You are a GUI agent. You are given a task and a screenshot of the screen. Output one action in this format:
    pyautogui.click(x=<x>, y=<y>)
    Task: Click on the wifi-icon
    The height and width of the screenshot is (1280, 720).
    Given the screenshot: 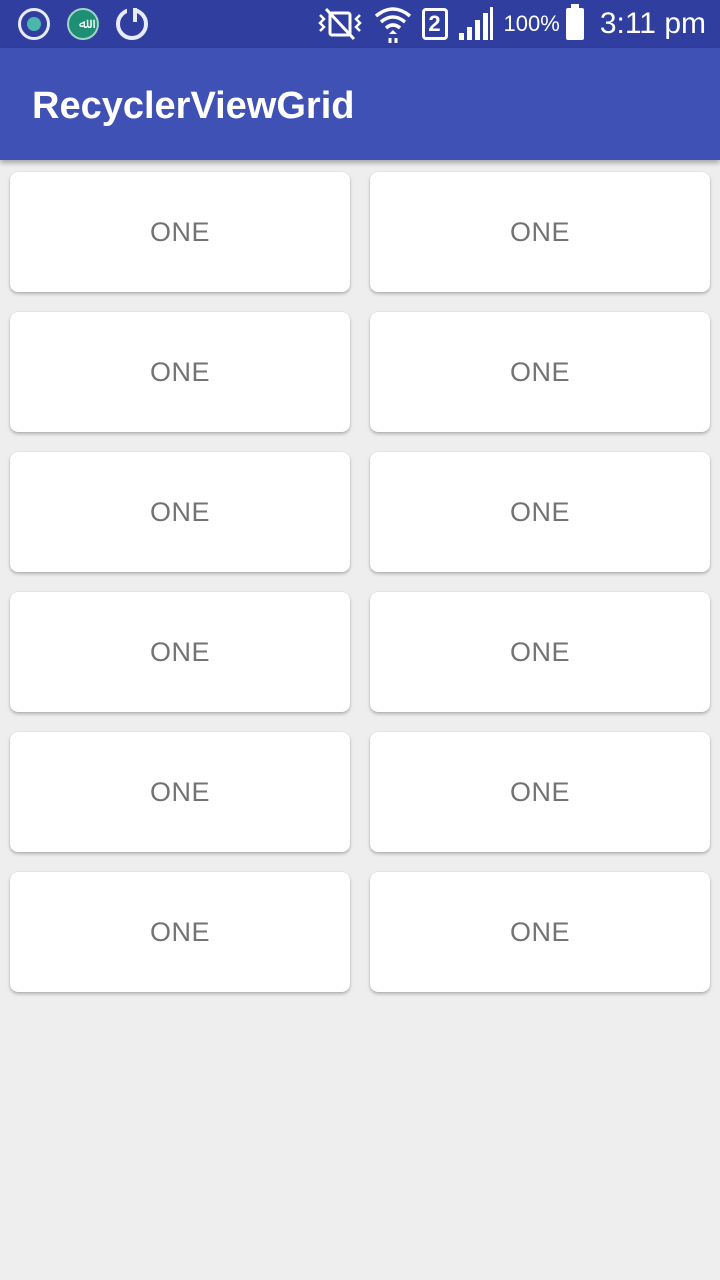 What is the action you would take?
    pyautogui.click(x=392, y=25)
    